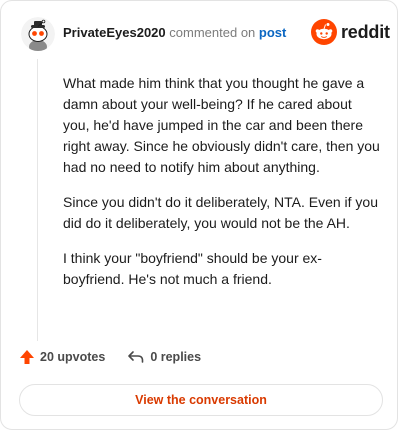 The height and width of the screenshot is (432, 400). Describe the element at coordinates (365, 31) in the screenshot. I see `reddit-wordmark: reddit` at that location.